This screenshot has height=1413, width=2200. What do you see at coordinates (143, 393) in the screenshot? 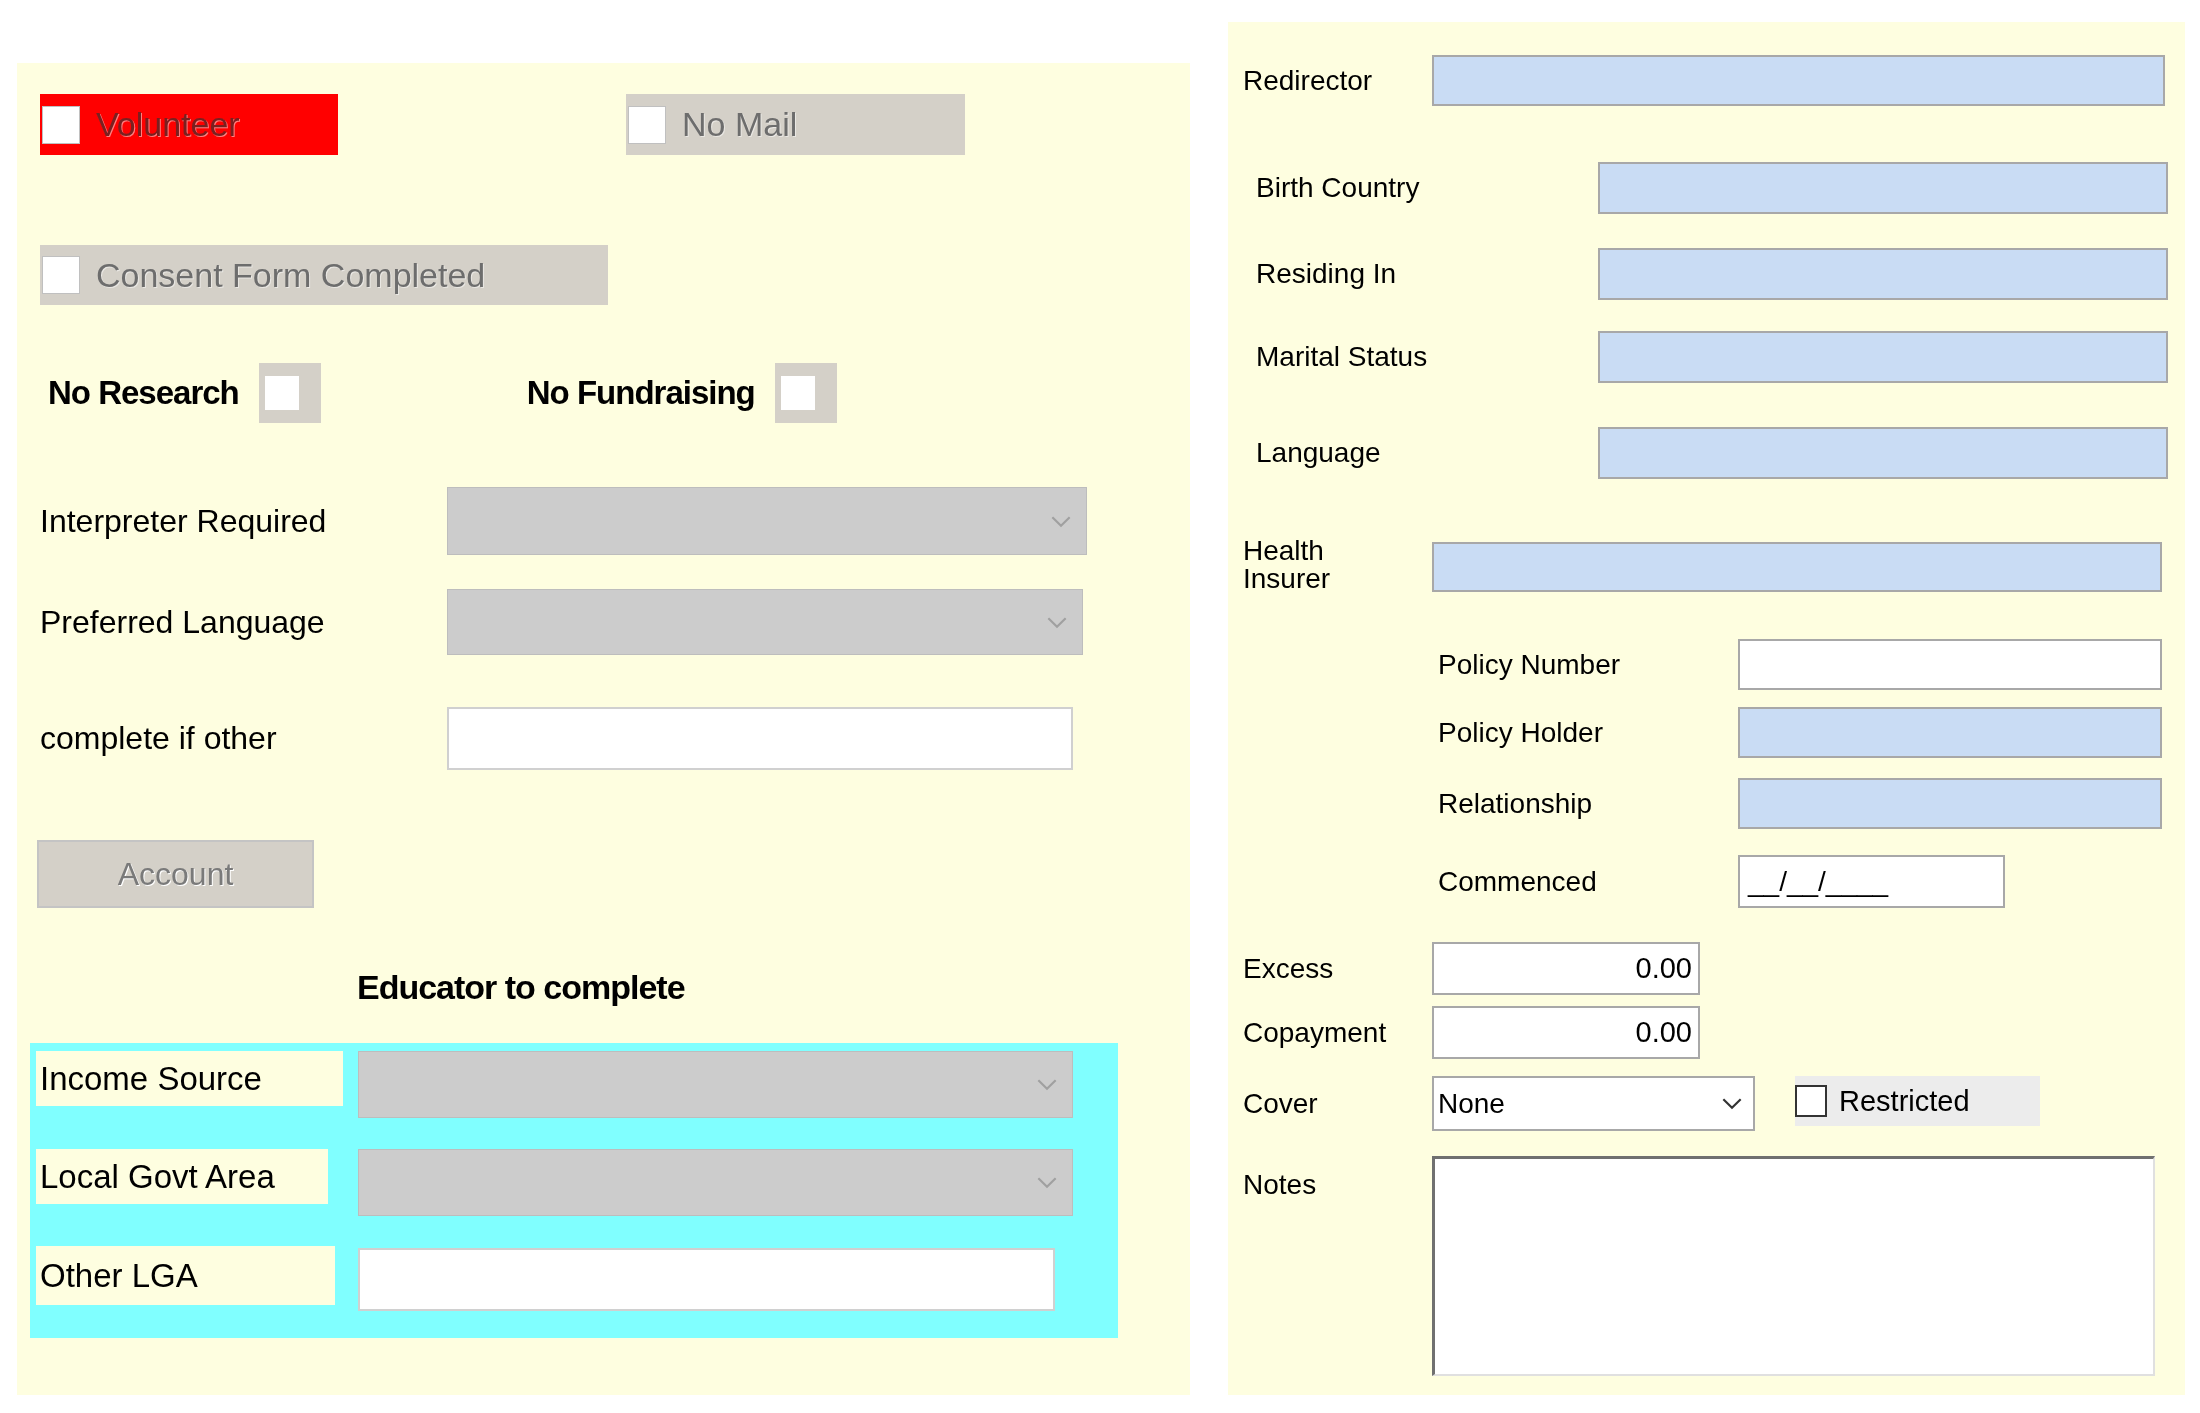
I see `checkbox-label: No Research` at bounding box center [143, 393].